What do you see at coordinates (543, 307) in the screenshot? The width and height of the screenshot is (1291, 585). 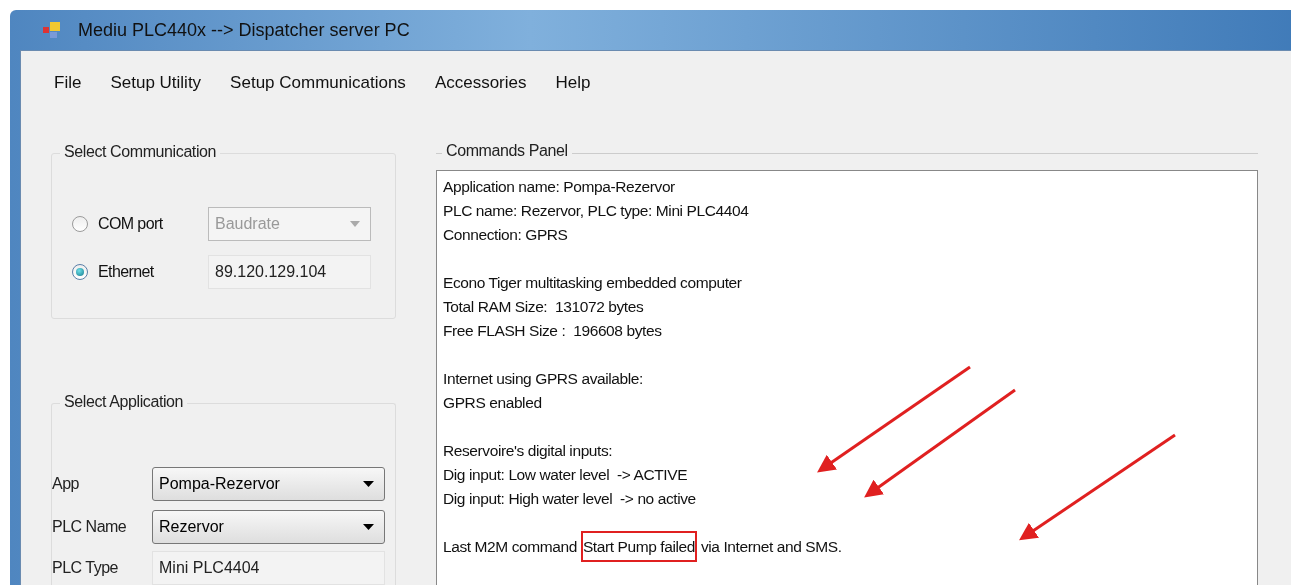 I see `output-line: Total RAM Size: 131072 bytes` at bounding box center [543, 307].